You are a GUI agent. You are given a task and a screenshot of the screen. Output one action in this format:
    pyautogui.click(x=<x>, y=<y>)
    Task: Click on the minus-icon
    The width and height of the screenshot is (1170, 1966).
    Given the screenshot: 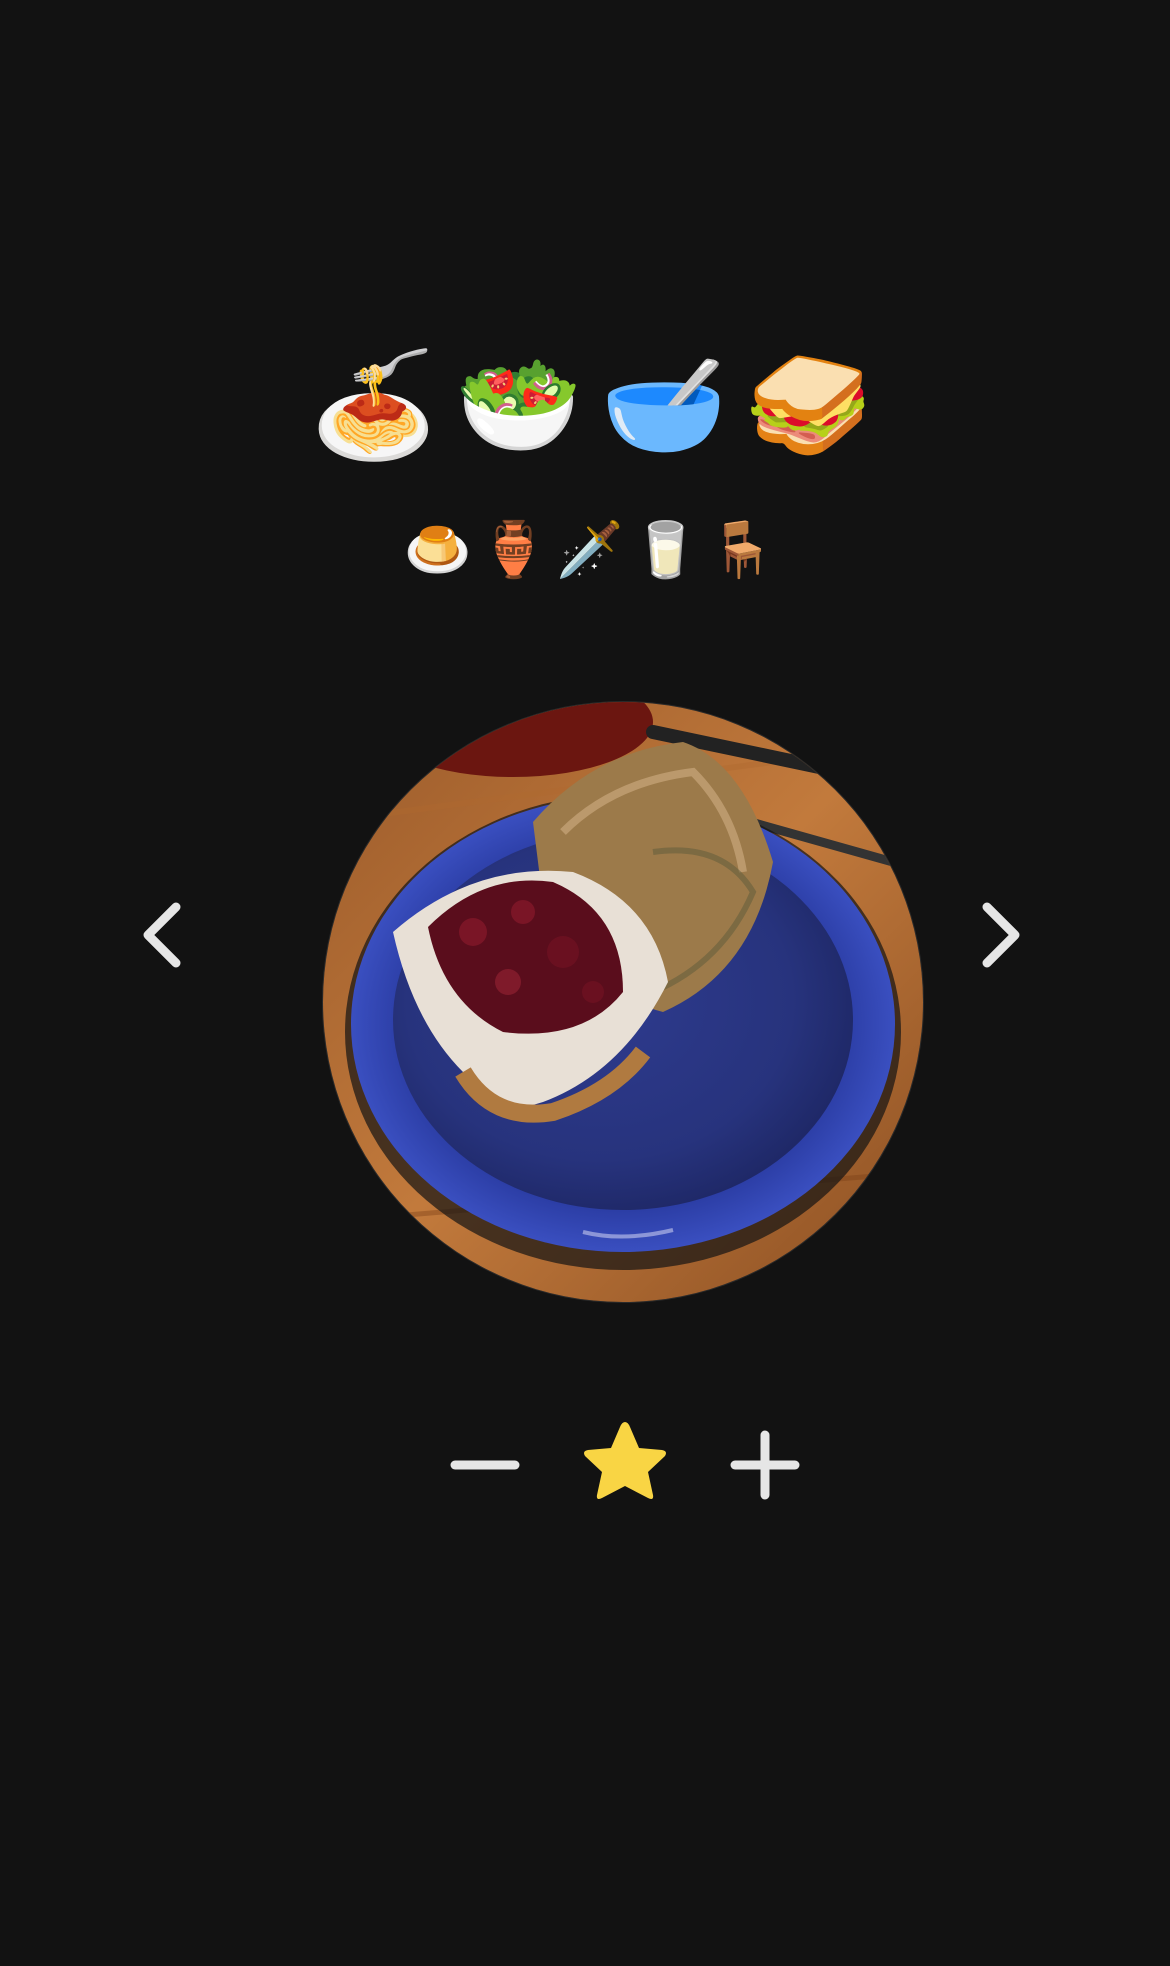 What is the action you would take?
    pyautogui.click(x=485, y=1465)
    